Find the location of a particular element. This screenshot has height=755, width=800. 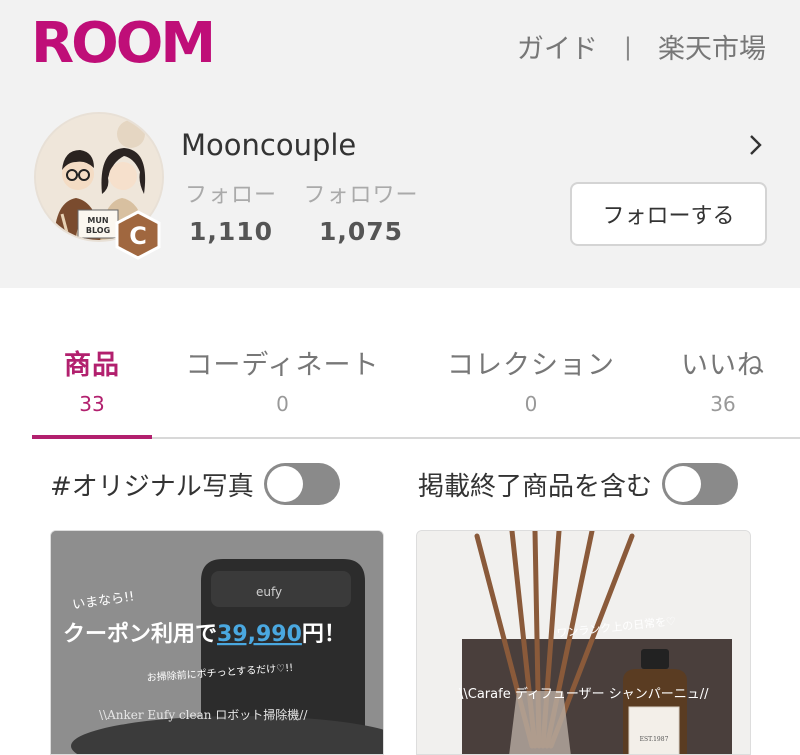

tab-label: いいね is located at coordinates (723, 365).